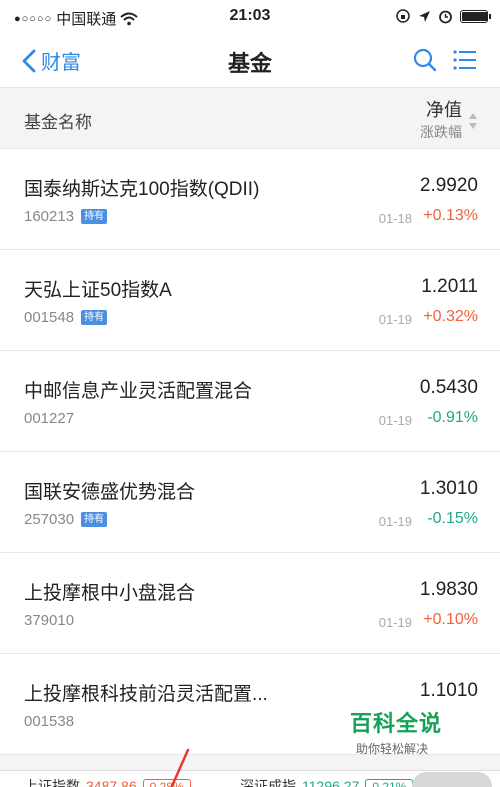 The width and height of the screenshot is (500, 787). Describe the element at coordinates (110, 492) in the screenshot. I see `fund-name: 国联安德盛优势混合` at that location.